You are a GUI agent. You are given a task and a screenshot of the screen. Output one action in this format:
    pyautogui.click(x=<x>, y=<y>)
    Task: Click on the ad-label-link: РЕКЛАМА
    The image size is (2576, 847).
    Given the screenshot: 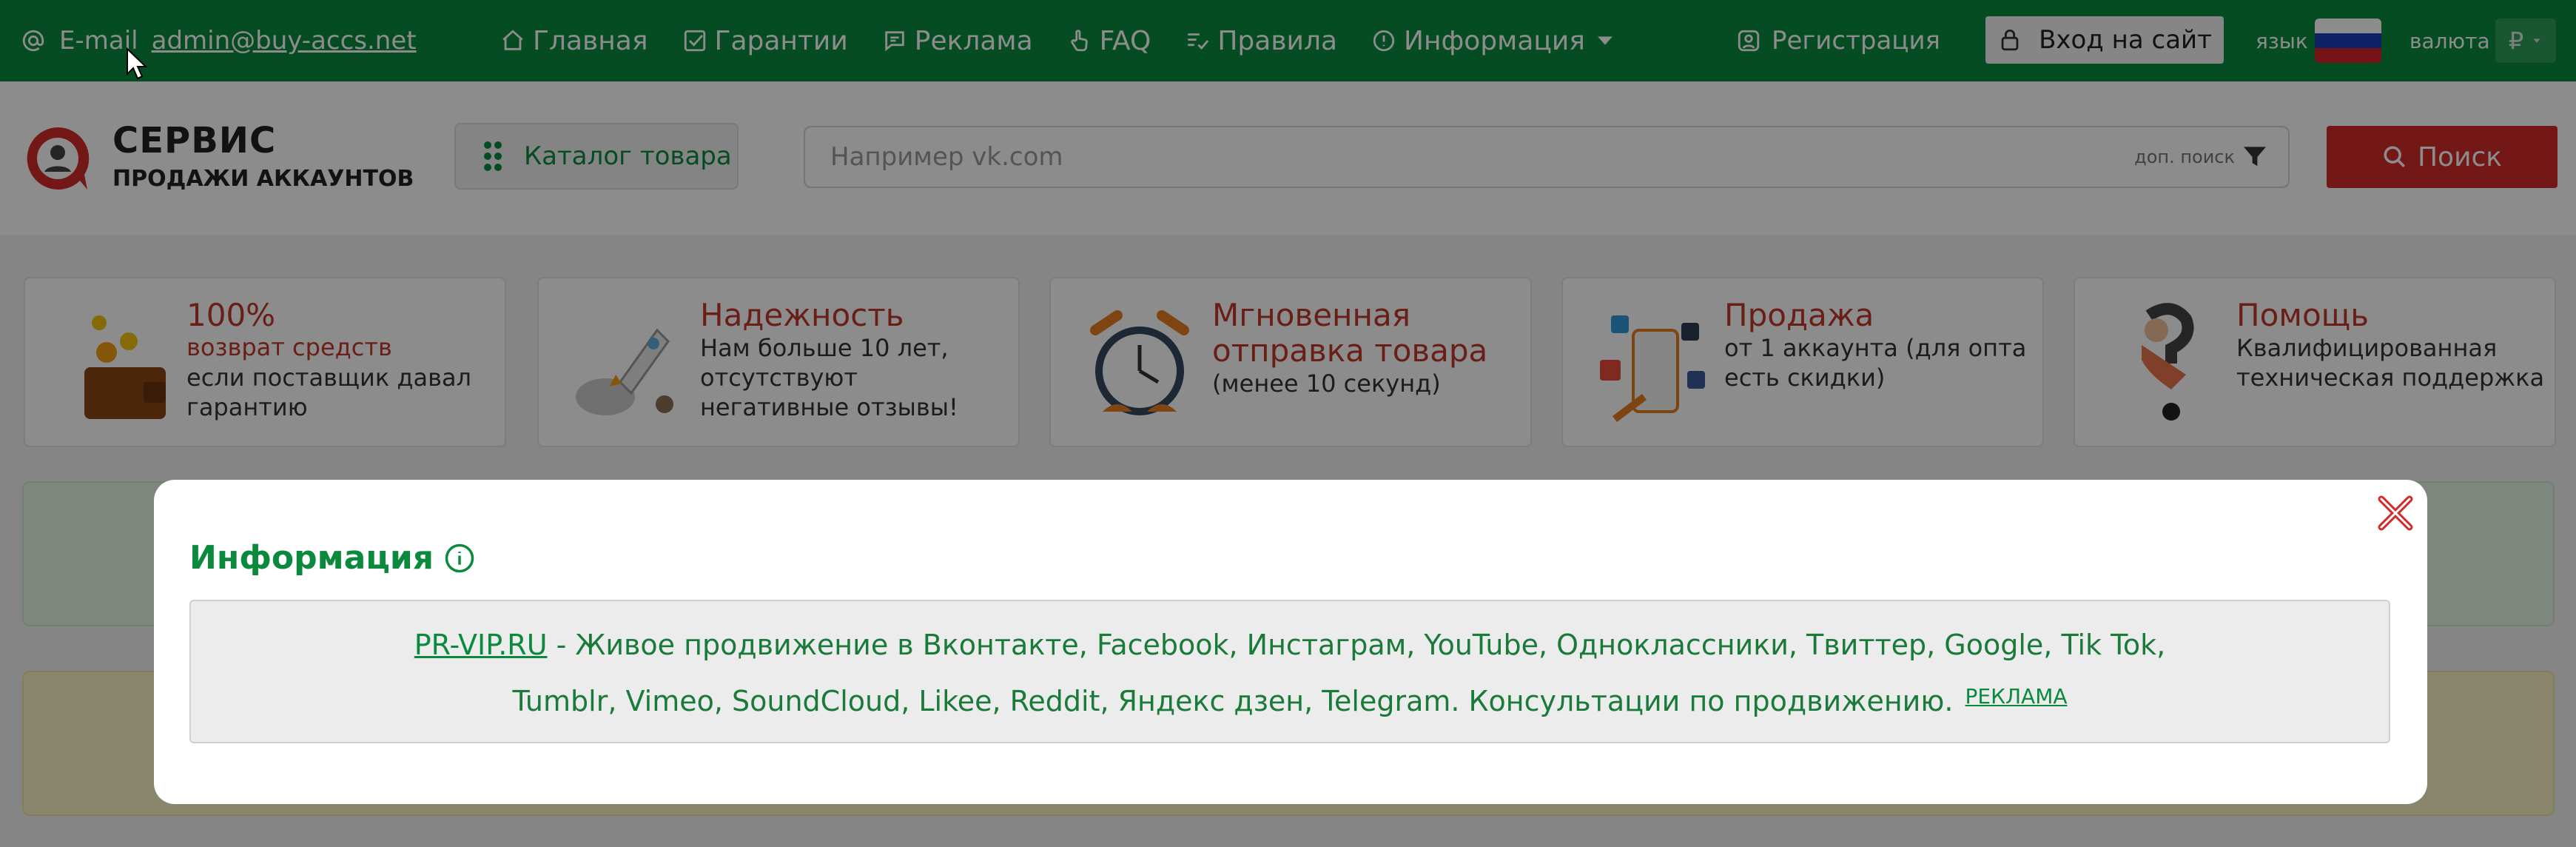 What is the action you would take?
    pyautogui.click(x=2016, y=696)
    